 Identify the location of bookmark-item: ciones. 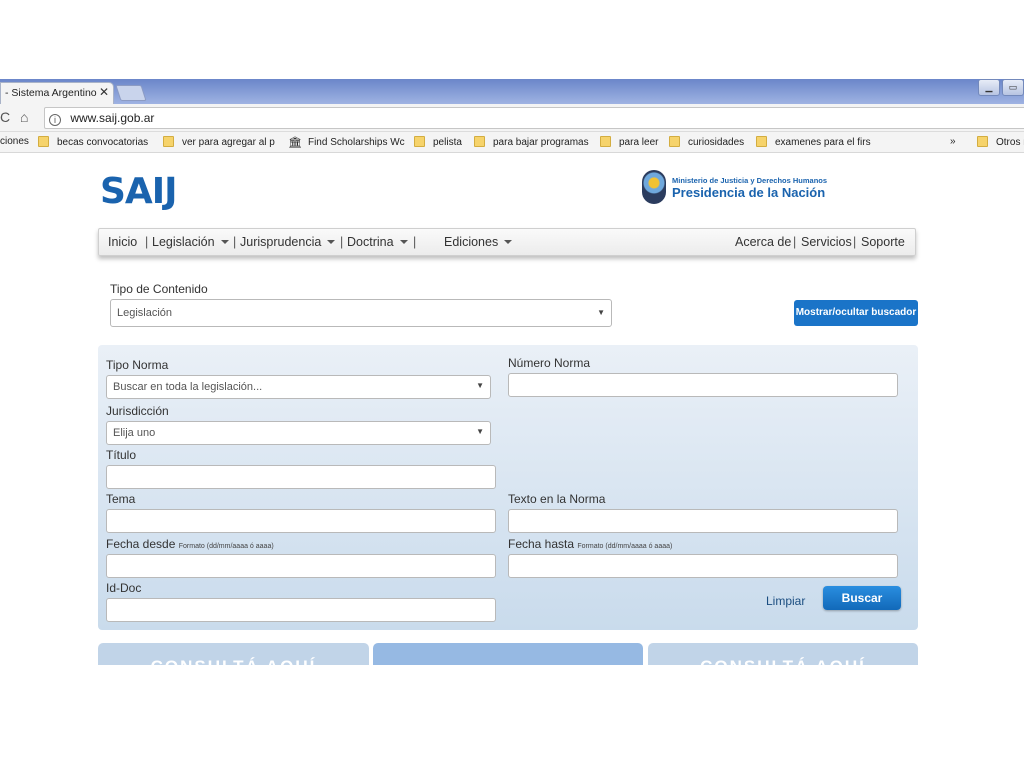
(14, 141).